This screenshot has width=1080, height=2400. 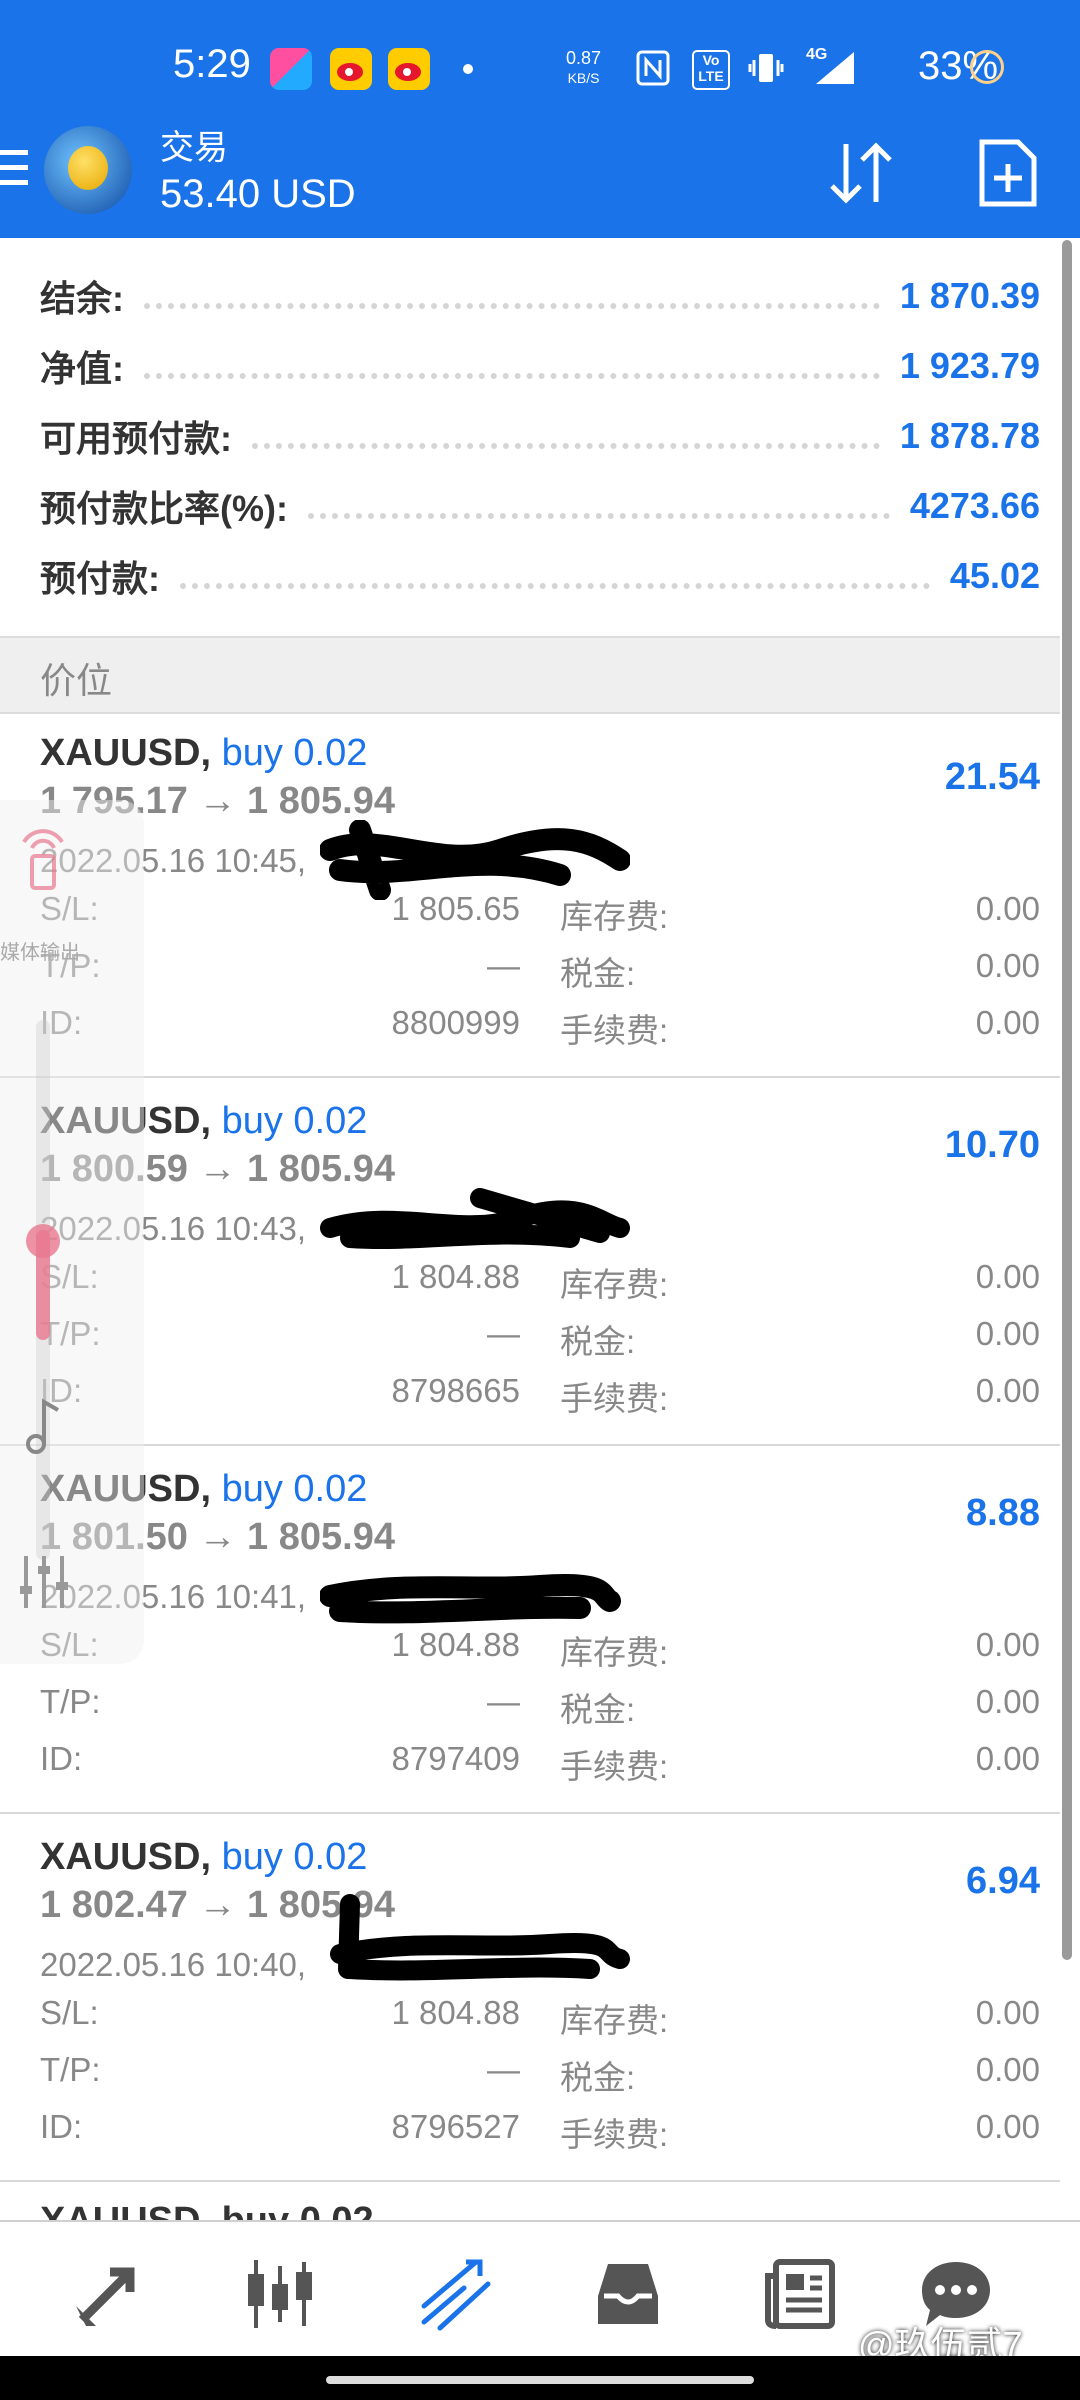 I want to click on equalizer-icon, so click(x=44, y=1582).